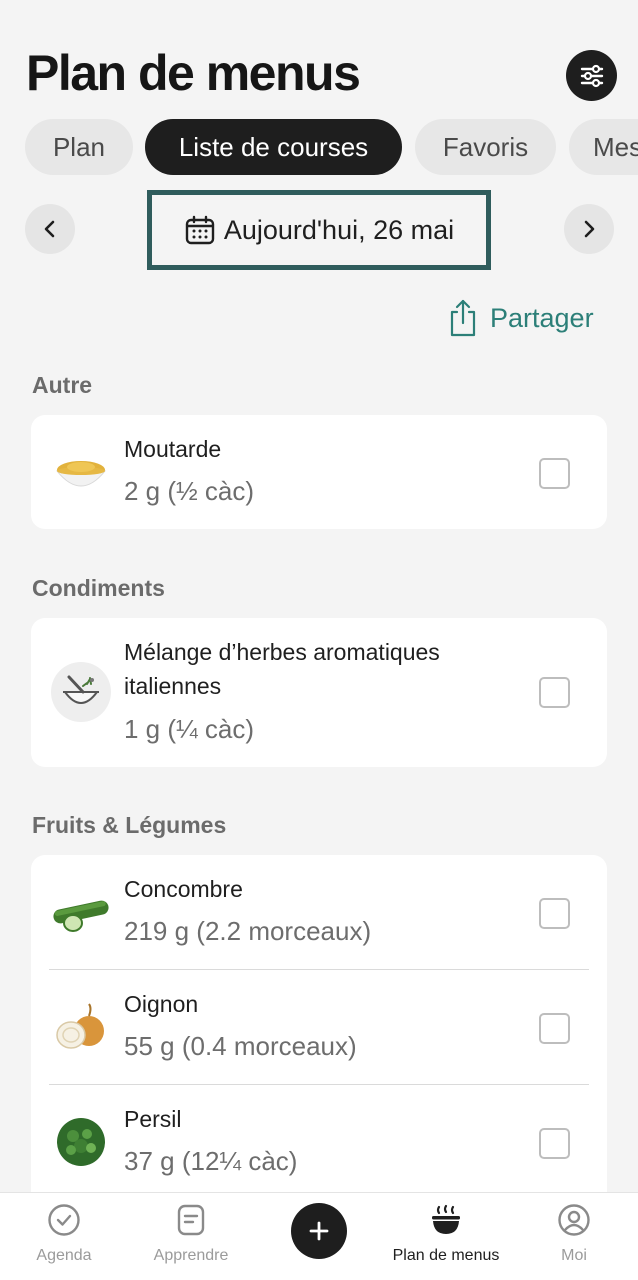 This screenshot has height=1280, width=638. What do you see at coordinates (273, 147) in the screenshot?
I see `tab-shopping-list: Liste de courses` at bounding box center [273, 147].